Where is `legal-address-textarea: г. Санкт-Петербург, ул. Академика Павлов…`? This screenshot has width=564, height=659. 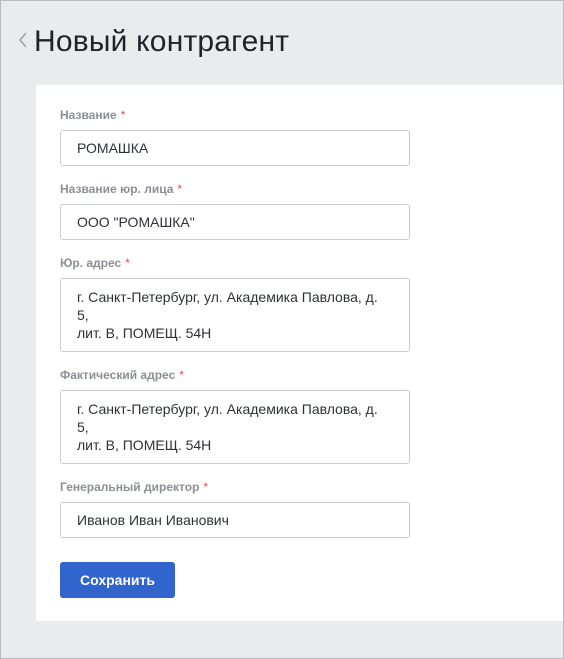 legal-address-textarea: г. Санкт-Петербург, ул. Академика Павлов… is located at coordinates (235, 315).